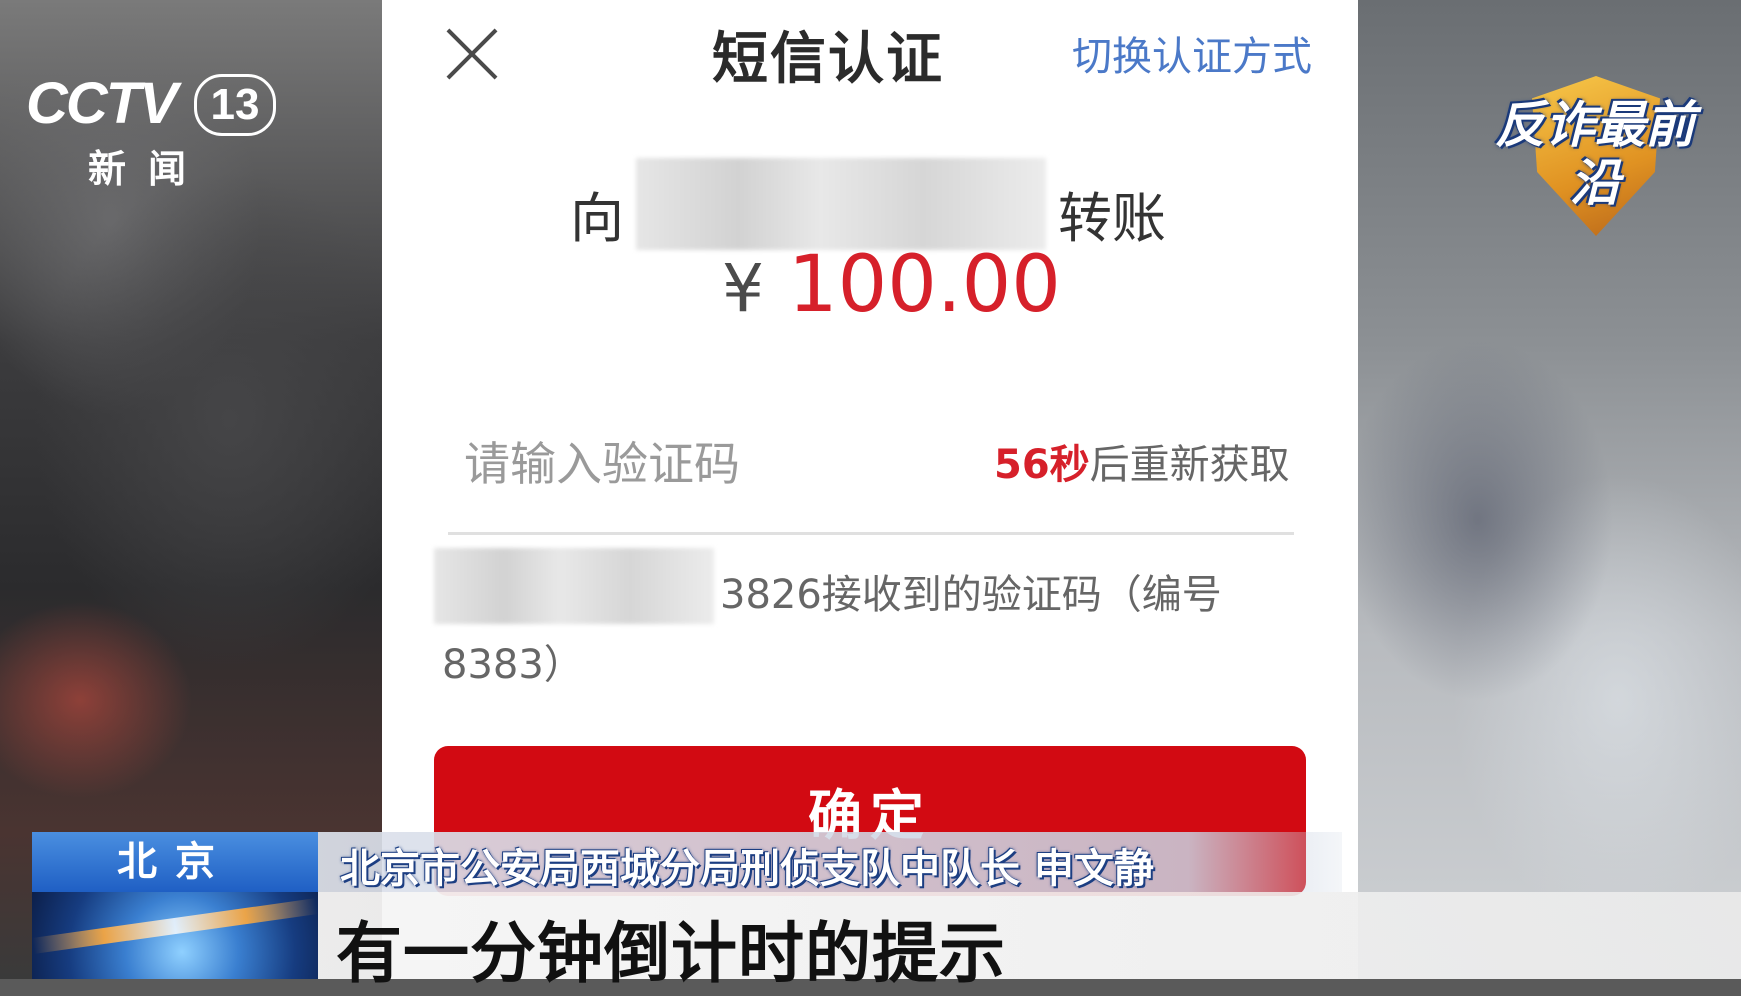 Image resolution: width=1741 pixels, height=996 pixels. I want to click on countdown-seconds: 56秒, so click(1042, 465).